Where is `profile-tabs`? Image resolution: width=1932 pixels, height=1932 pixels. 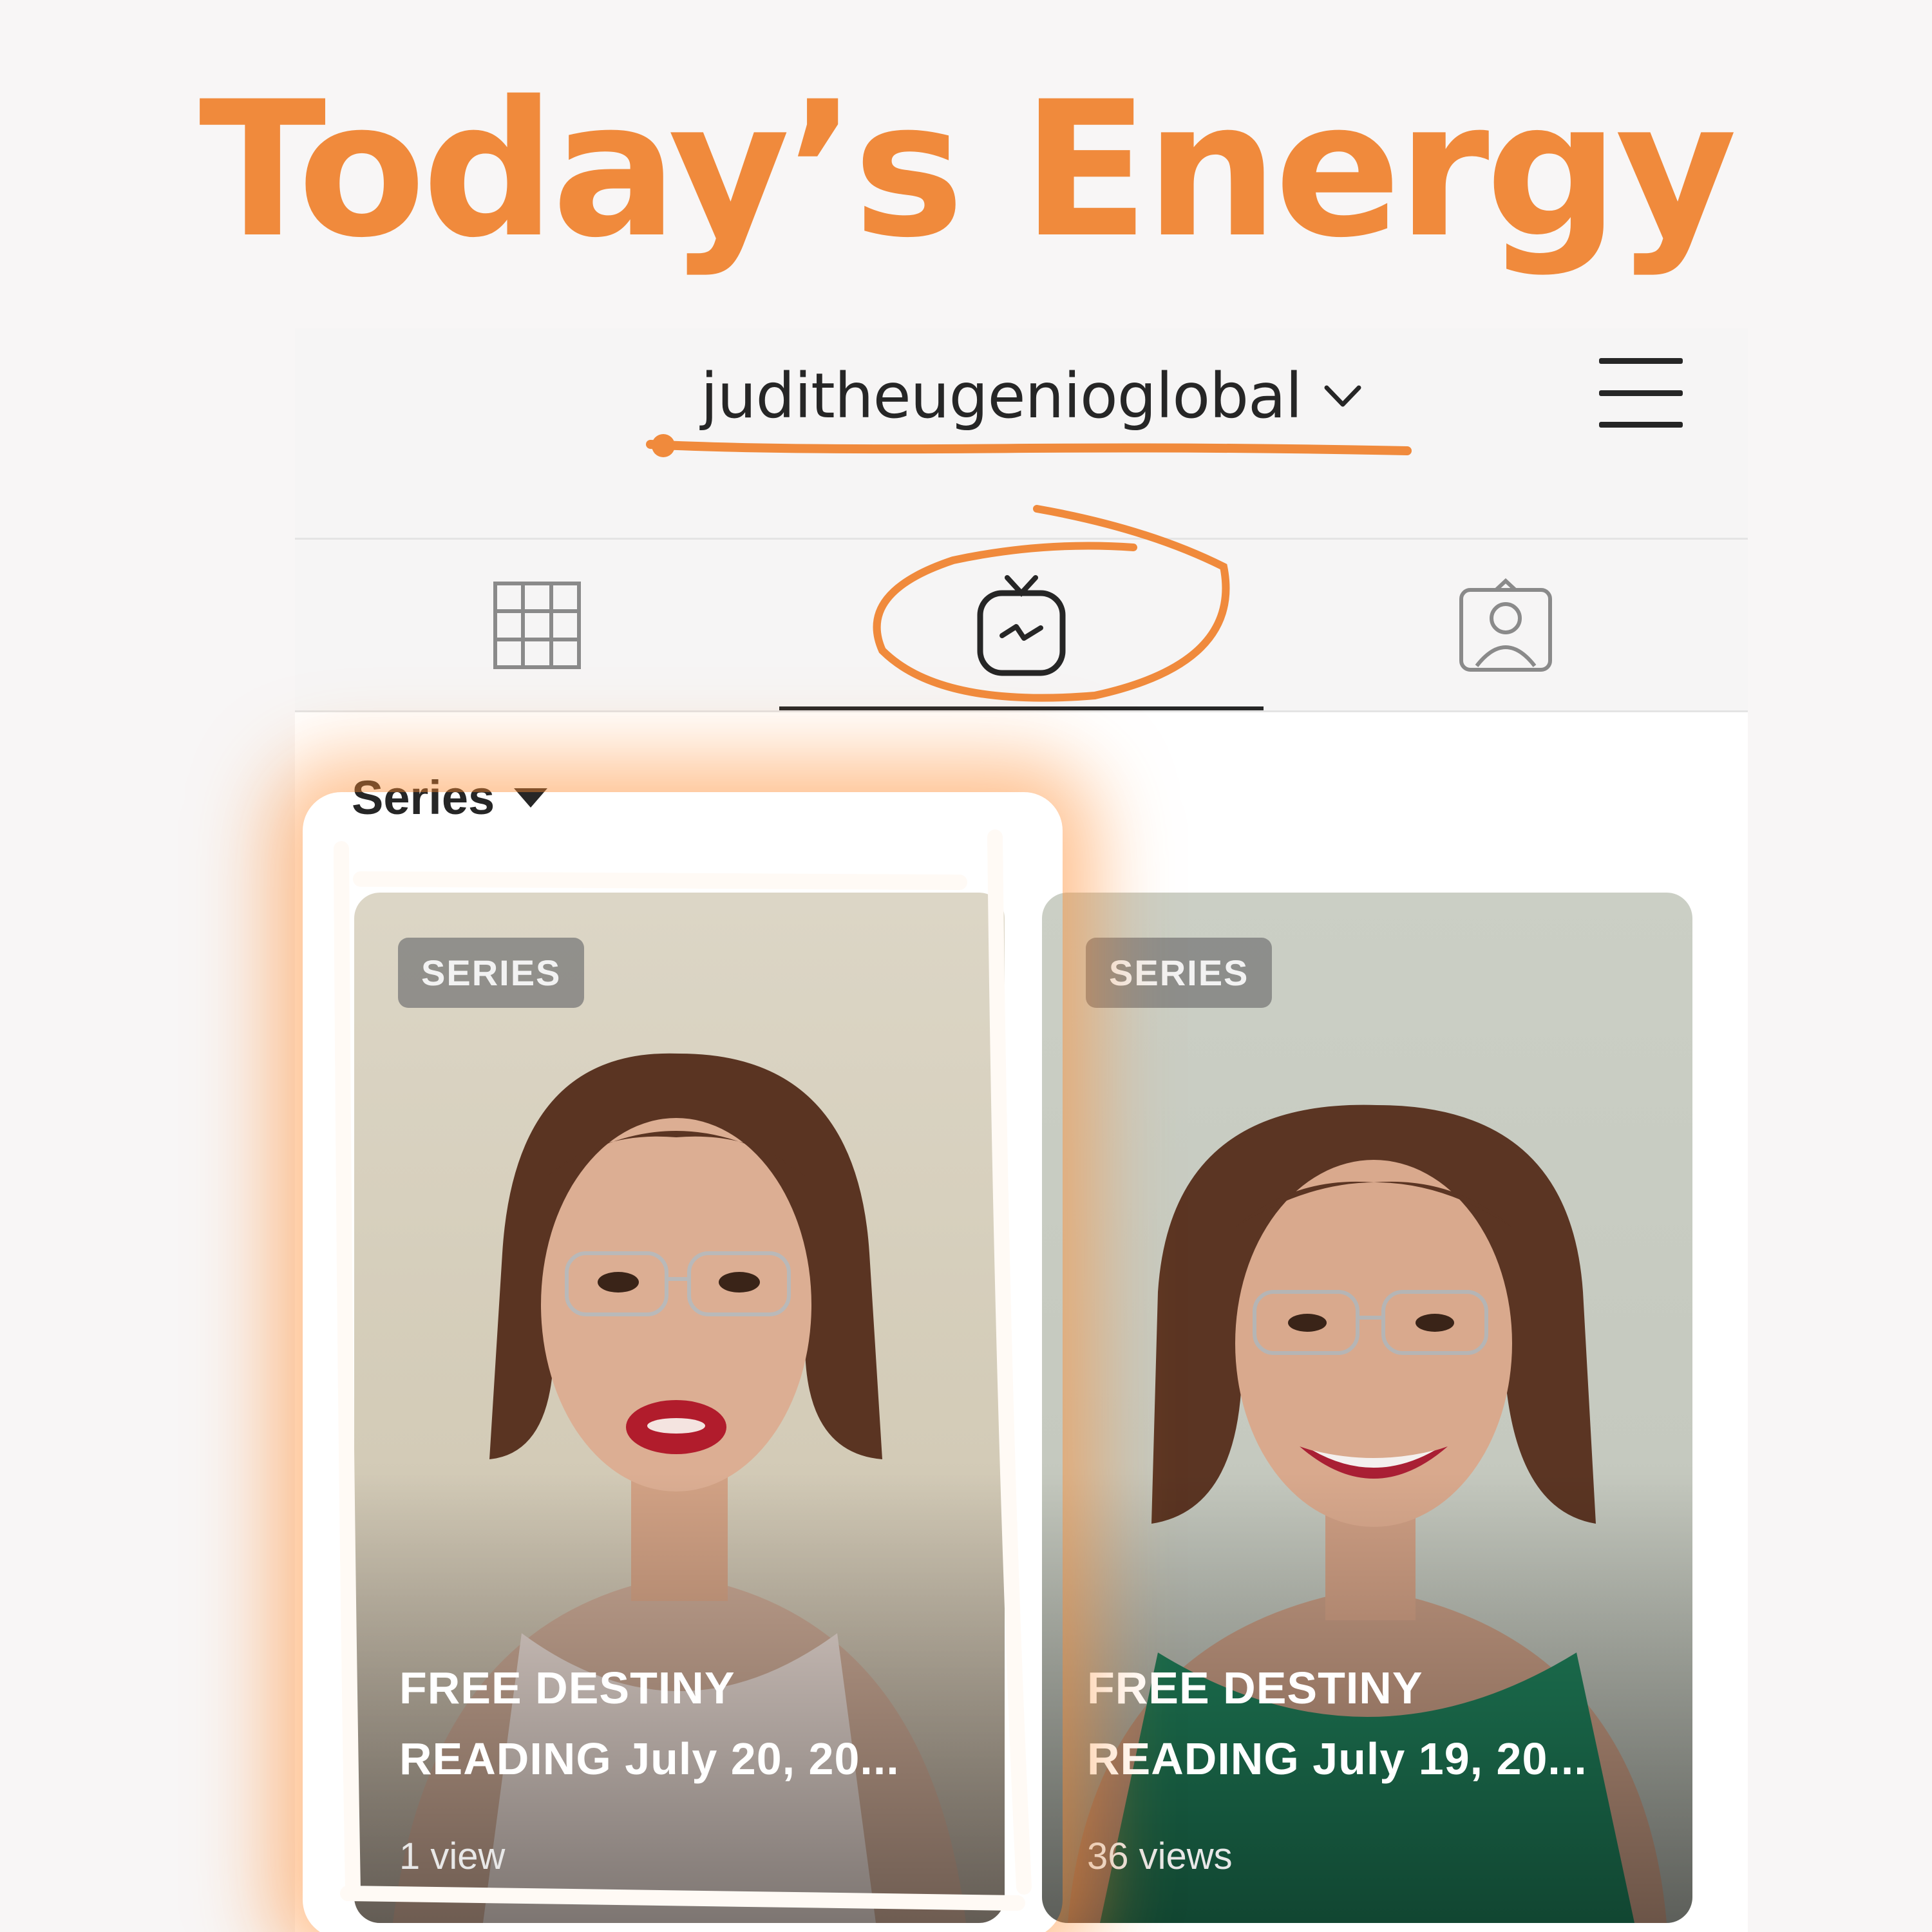
profile-tabs is located at coordinates (1021, 625).